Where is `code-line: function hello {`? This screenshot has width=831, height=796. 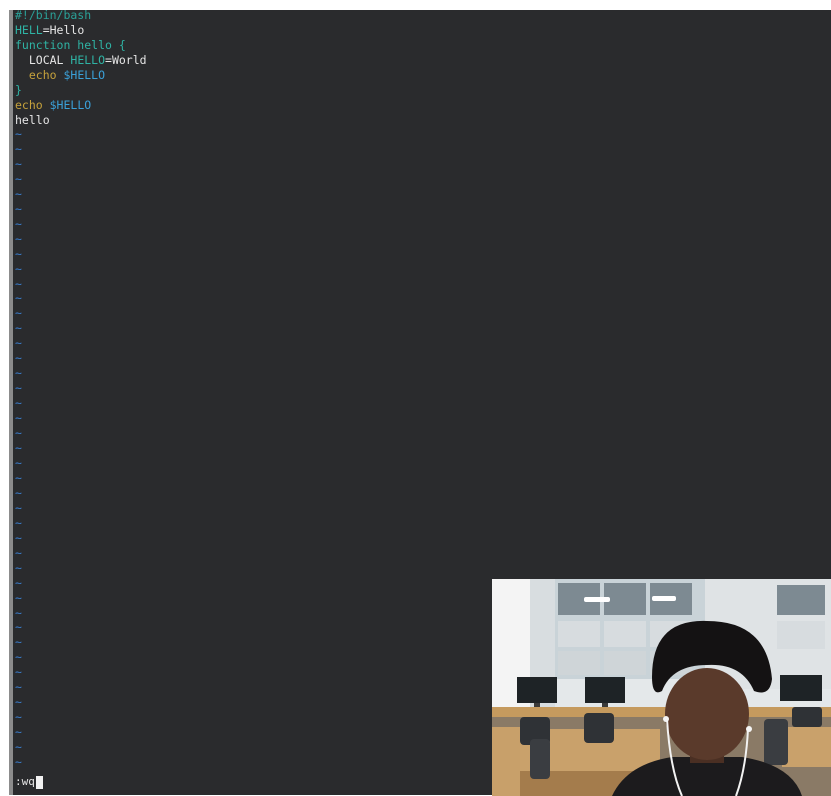 code-line: function hello { is located at coordinates (81, 45).